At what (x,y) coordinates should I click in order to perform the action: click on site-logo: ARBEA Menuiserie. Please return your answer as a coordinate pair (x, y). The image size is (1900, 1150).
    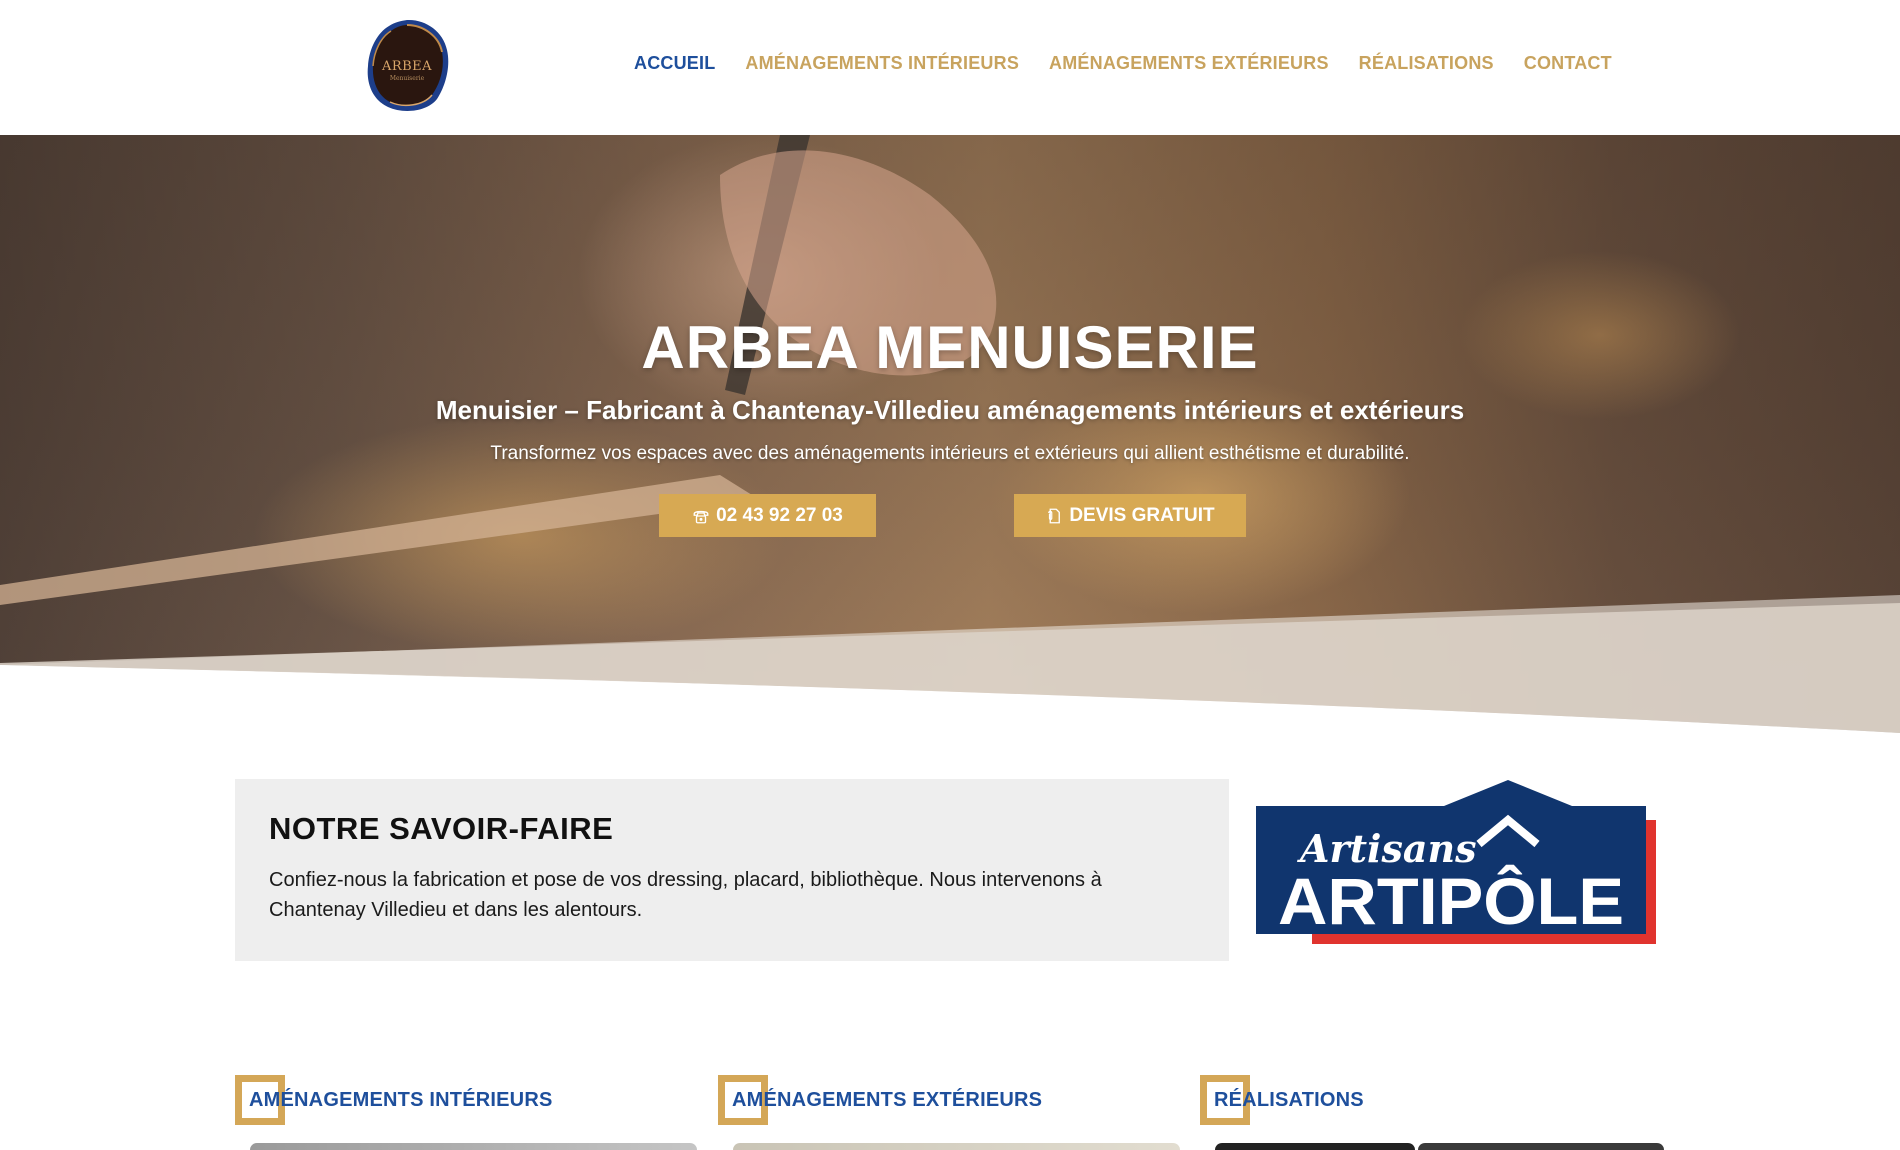
    Looking at the image, I should click on (407, 66).